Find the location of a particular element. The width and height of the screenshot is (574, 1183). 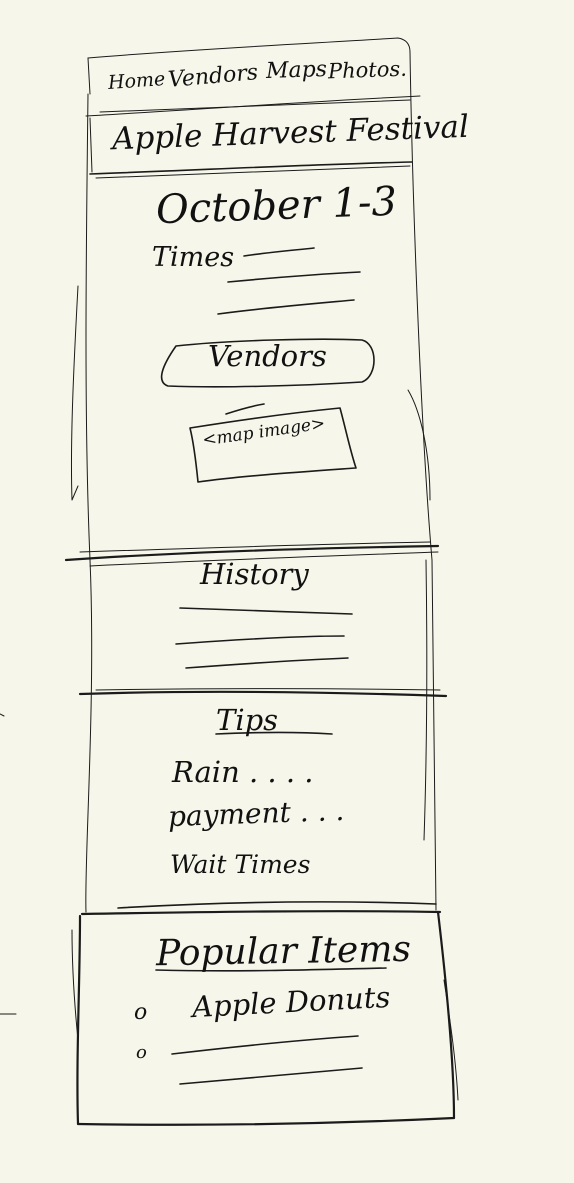

popular-items-heading: Popular Items is located at coordinates (283, 951).